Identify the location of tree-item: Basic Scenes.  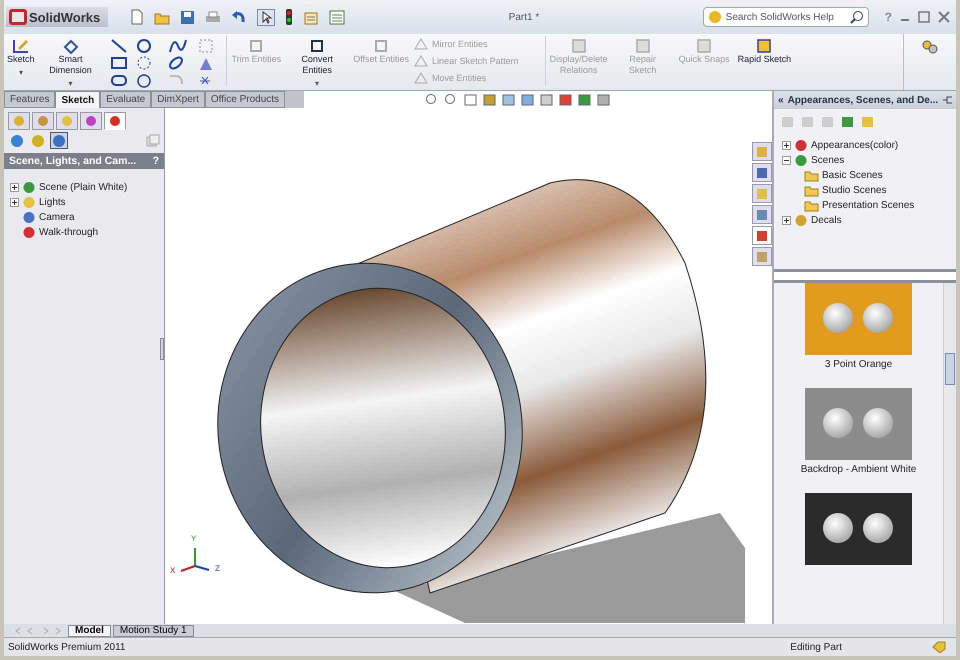
(852, 175).